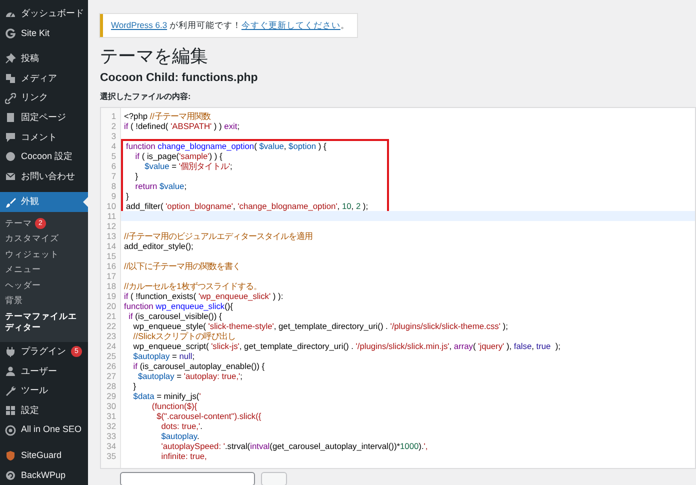 The width and height of the screenshot is (696, 485). What do you see at coordinates (163, 355) in the screenshot?
I see `code-line: $autoplay = null;` at bounding box center [163, 355].